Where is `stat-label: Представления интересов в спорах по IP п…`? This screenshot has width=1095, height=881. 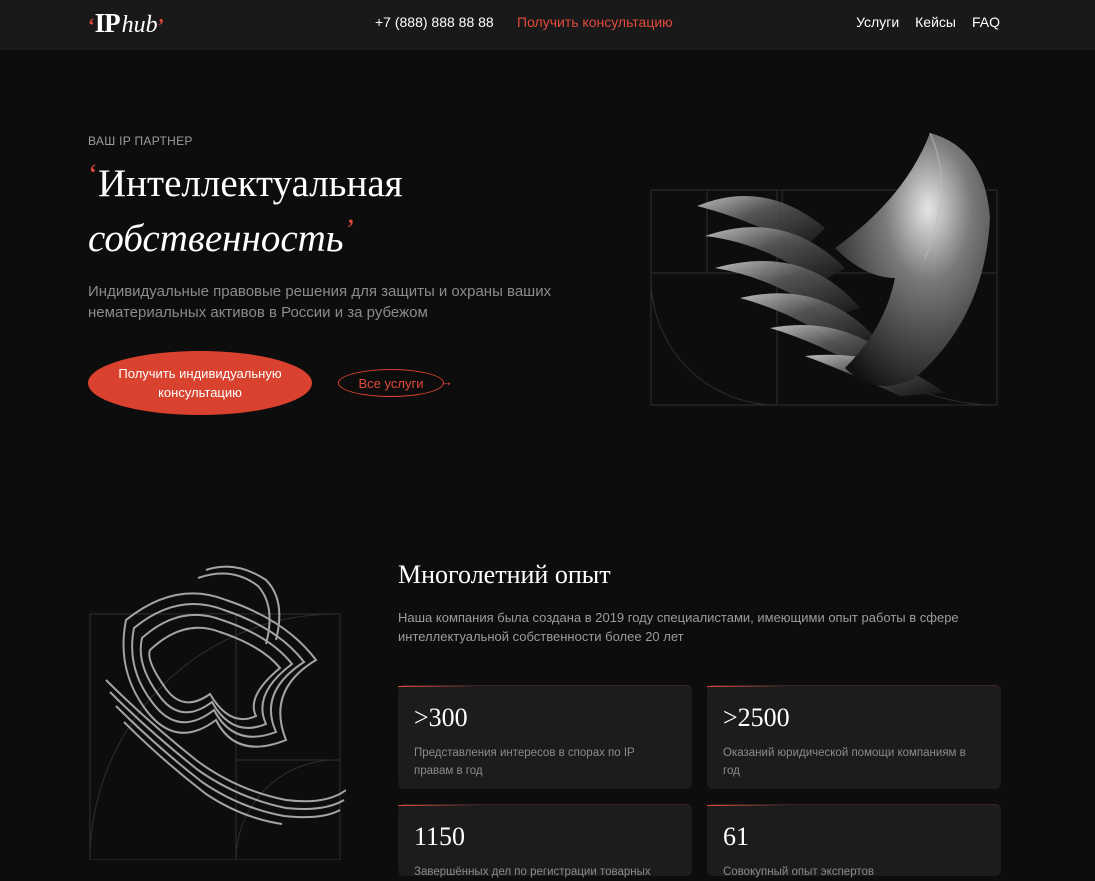
stat-label: Представления интересов в спорах по IP п… is located at coordinates (524, 762).